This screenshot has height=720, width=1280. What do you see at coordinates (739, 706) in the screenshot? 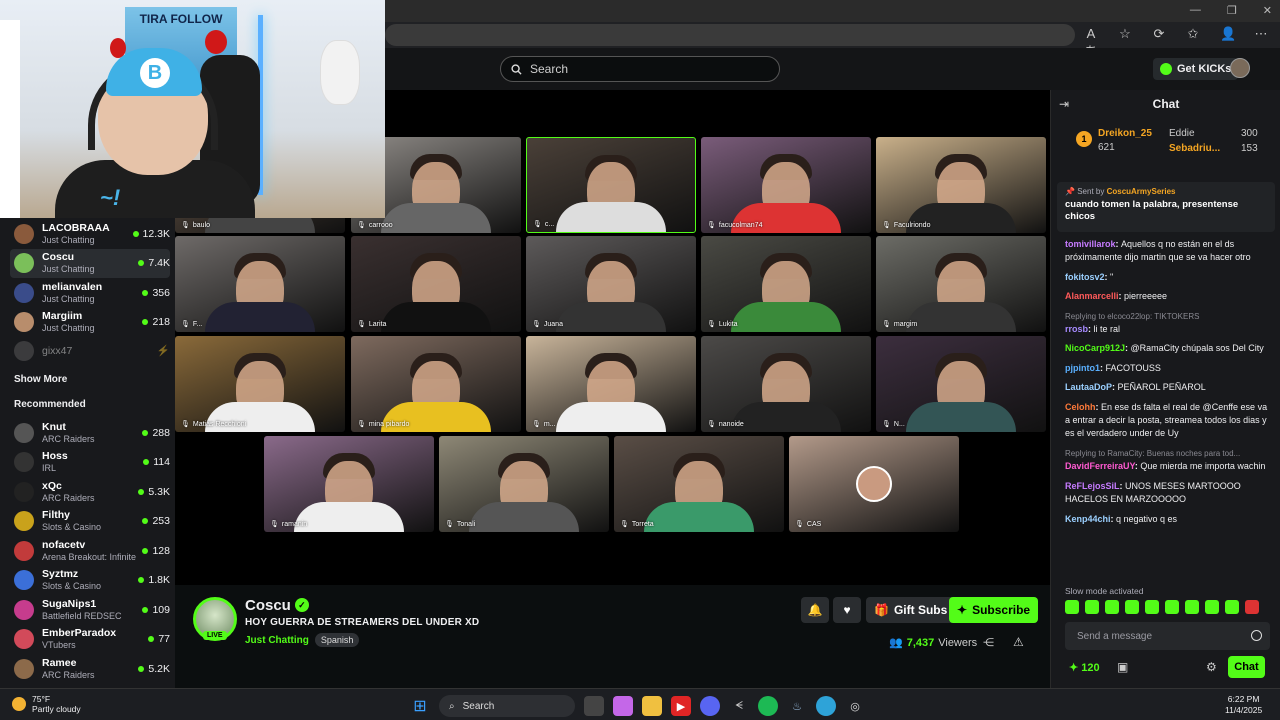
I see `app-icon: ᗕ` at bounding box center [739, 706].